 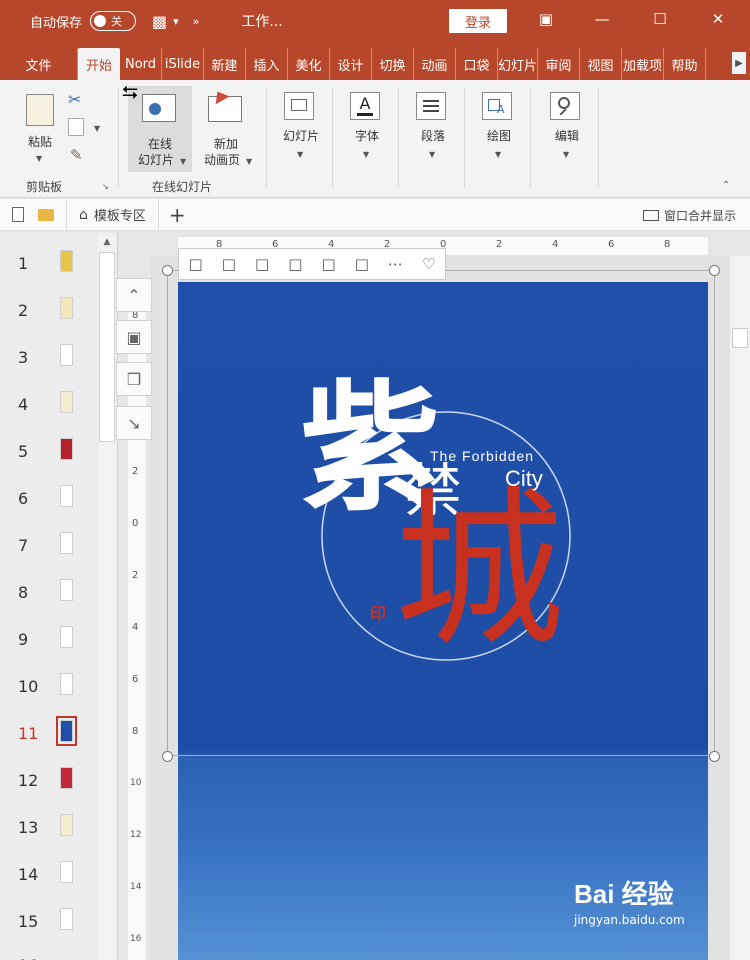 What do you see at coordinates (49, 313) in the screenshot?
I see `slide-thumbnail: 2` at bounding box center [49, 313].